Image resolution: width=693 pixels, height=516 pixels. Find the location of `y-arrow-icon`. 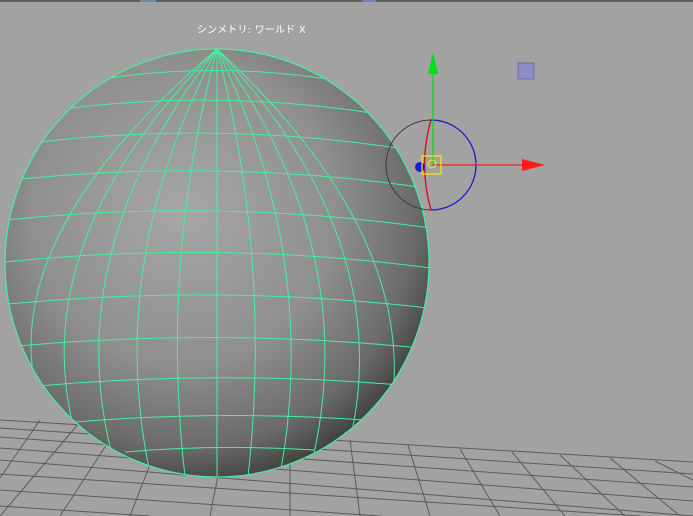

y-arrow-icon is located at coordinates (433, 63).